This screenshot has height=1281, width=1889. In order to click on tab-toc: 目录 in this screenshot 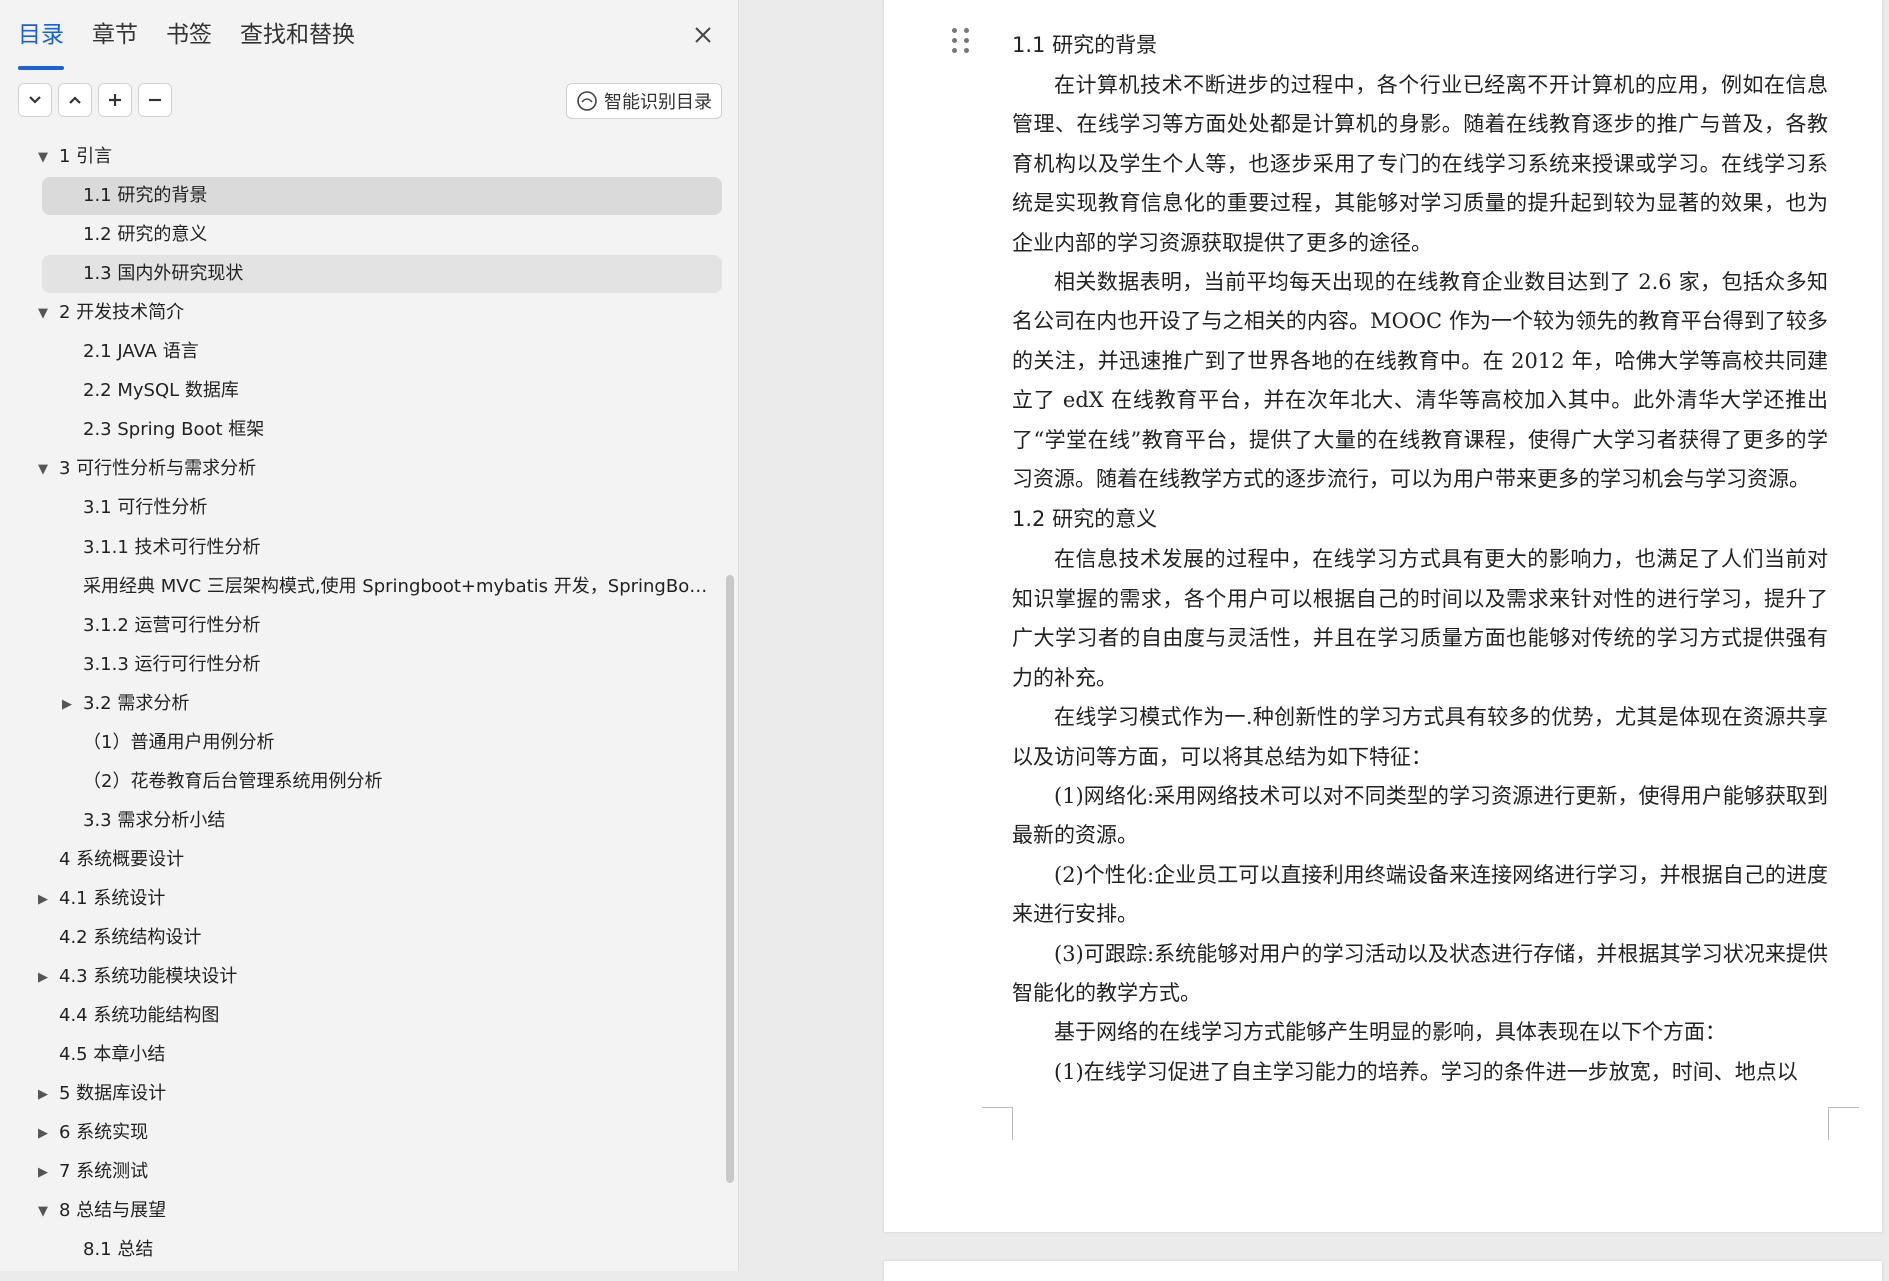, I will do `click(41, 44)`.